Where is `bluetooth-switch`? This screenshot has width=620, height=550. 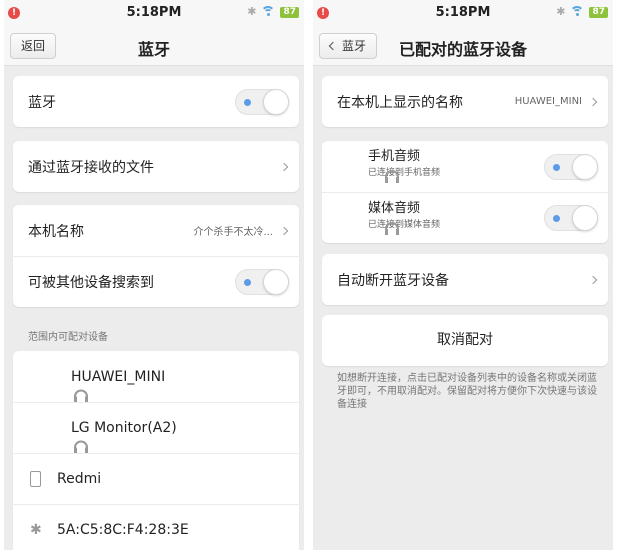
bluetooth-switch is located at coordinates (262, 101).